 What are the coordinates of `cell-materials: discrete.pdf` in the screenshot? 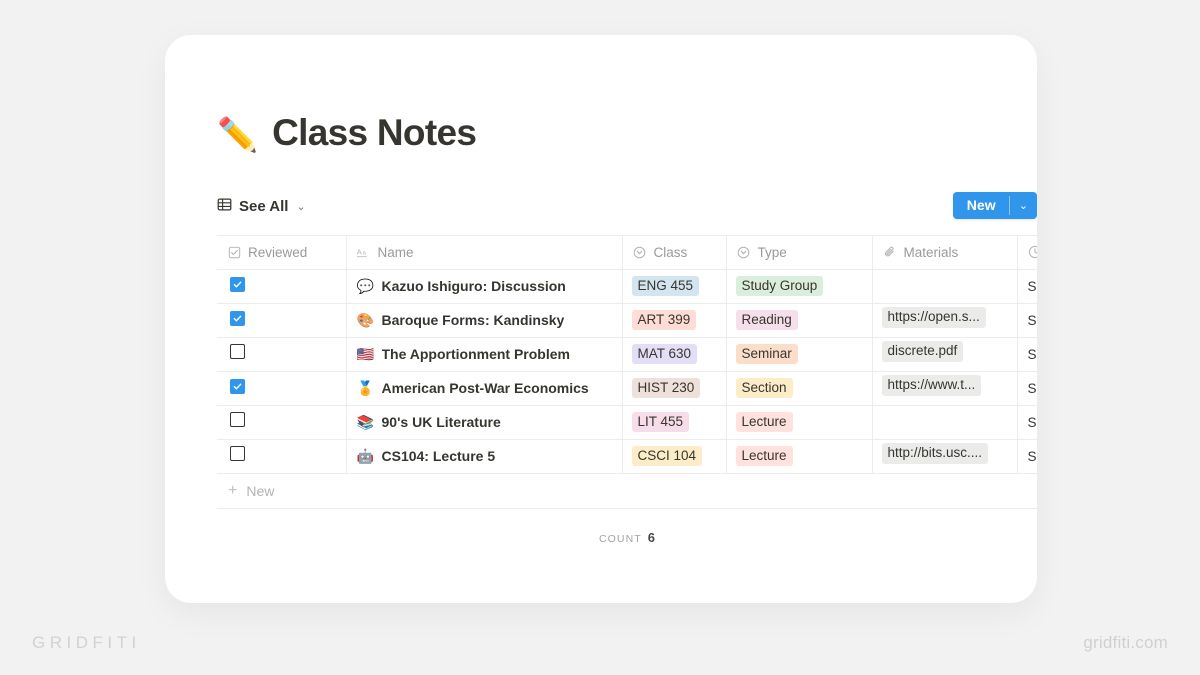 It's located at (945, 354).